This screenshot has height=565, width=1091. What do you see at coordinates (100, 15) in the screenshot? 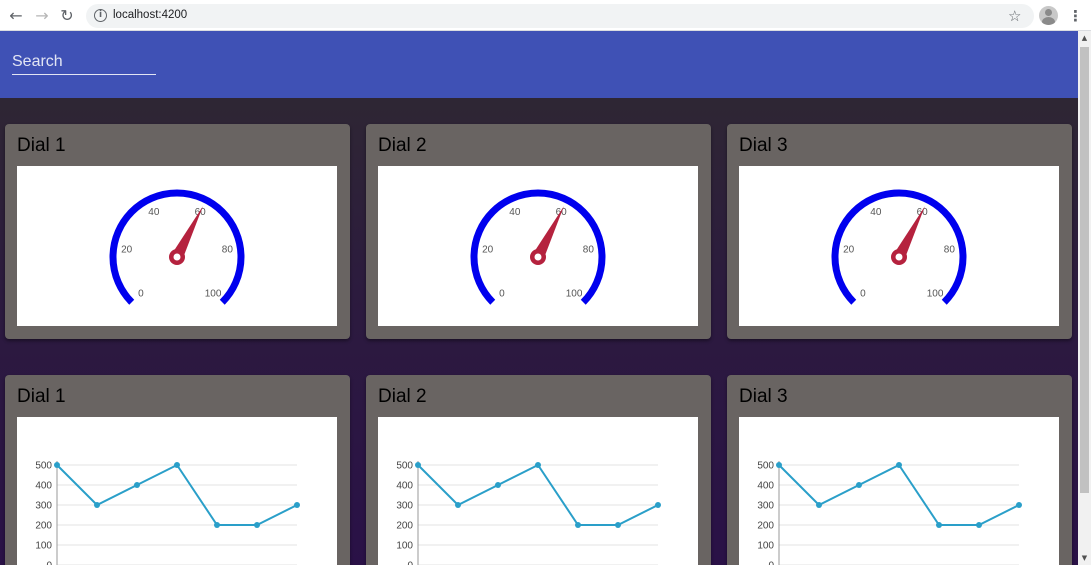
I see `info-icon: i` at bounding box center [100, 15].